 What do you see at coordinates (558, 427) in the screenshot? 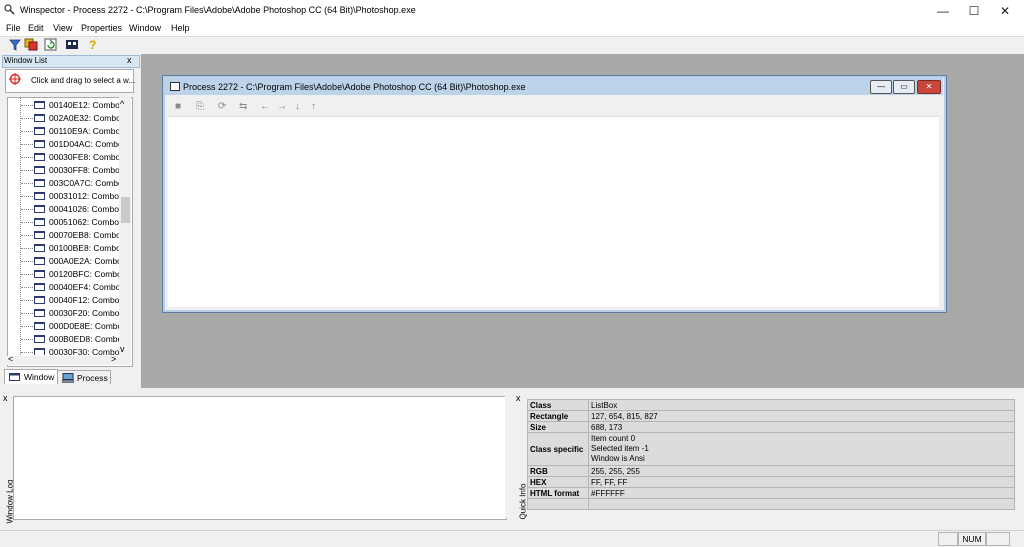
I see `quick-info-key: Size` at bounding box center [558, 427].